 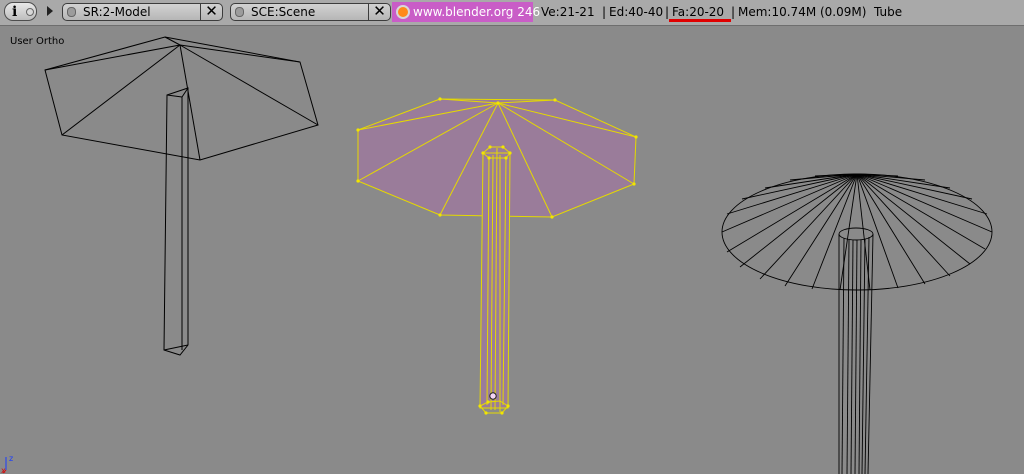 I want to click on object-origin-icon, so click(x=493, y=396).